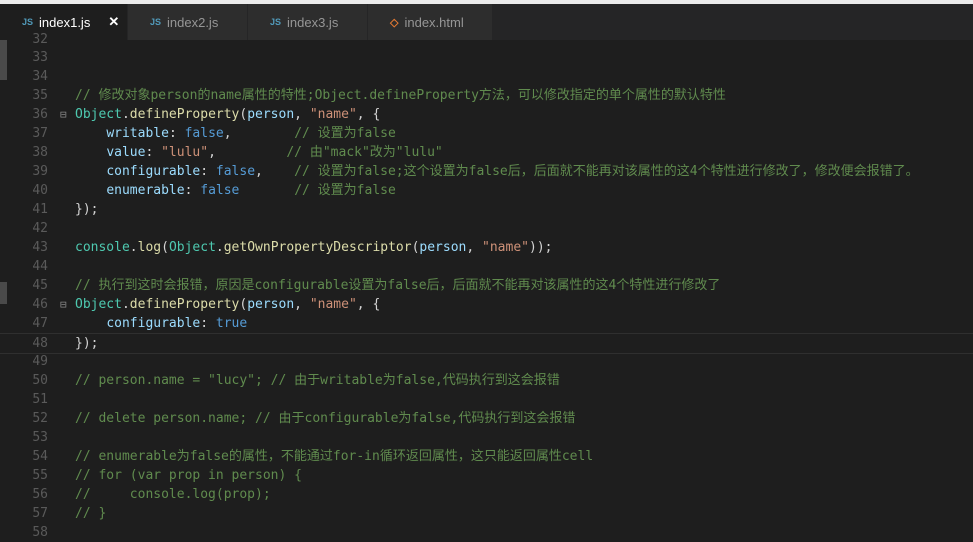 Image resolution: width=973 pixels, height=542 pixels. Describe the element at coordinates (153, 323) in the screenshot. I see `code-token: configurable` at that location.